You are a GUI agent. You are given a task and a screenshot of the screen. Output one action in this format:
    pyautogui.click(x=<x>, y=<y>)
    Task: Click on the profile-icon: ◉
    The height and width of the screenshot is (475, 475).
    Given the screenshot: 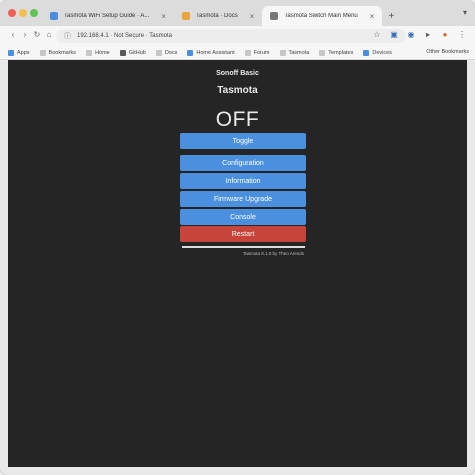 What is the action you would take?
    pyautogui.click(x=411, y=34)
    